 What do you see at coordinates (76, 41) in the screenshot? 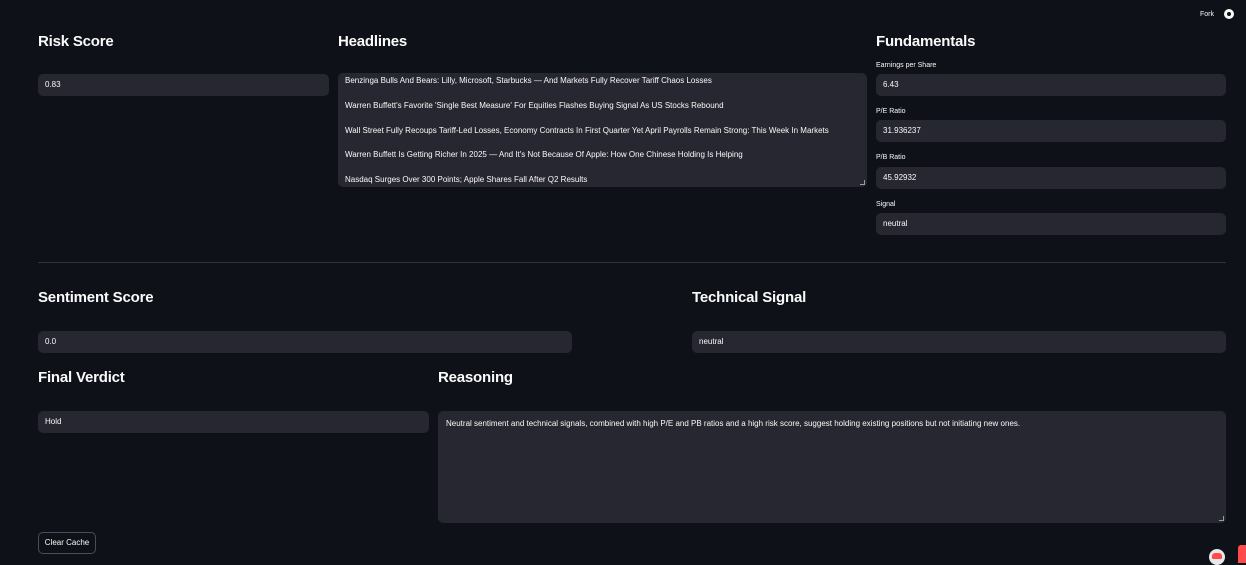
I see `risk-score-heading: Risk Score` at bounding box center [76, 41].